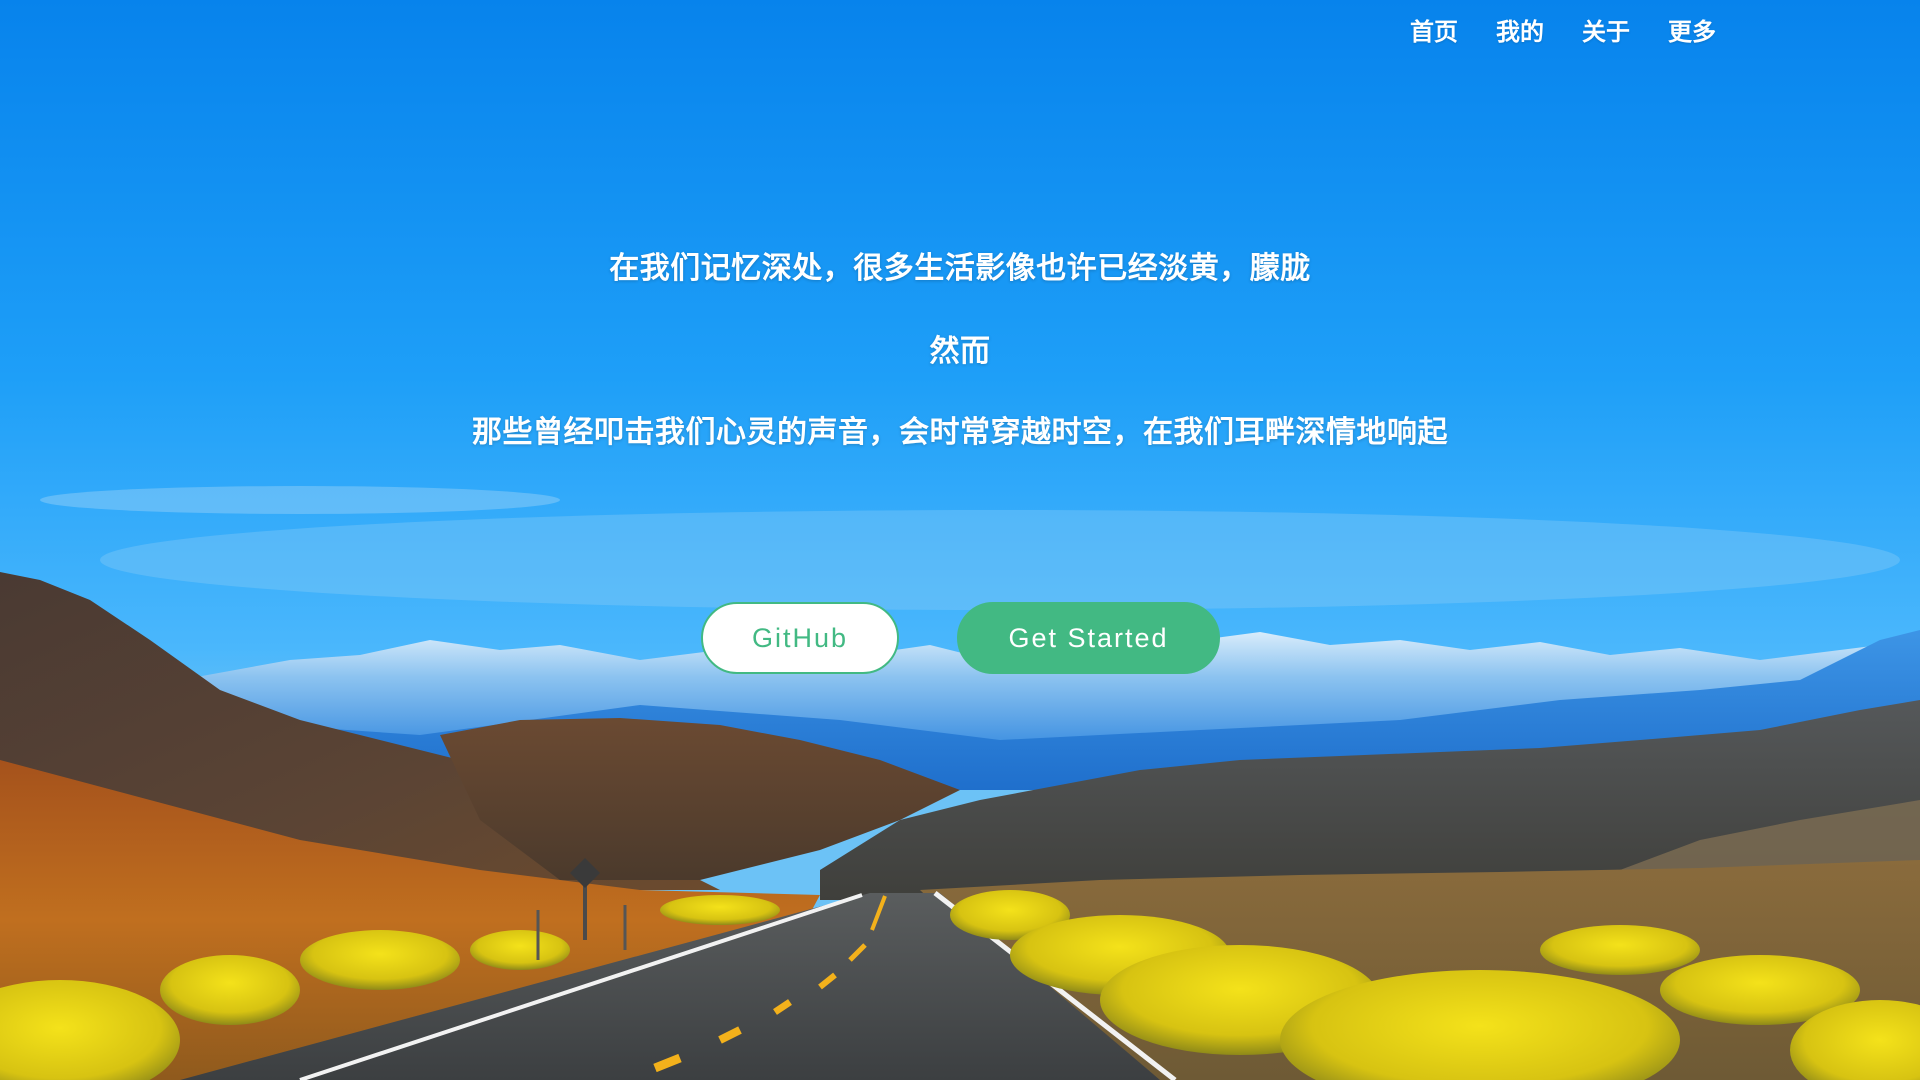 This screenshot has height=1080, width=1920. I want to click on hero-line-2: 然而, so click(960, 351).